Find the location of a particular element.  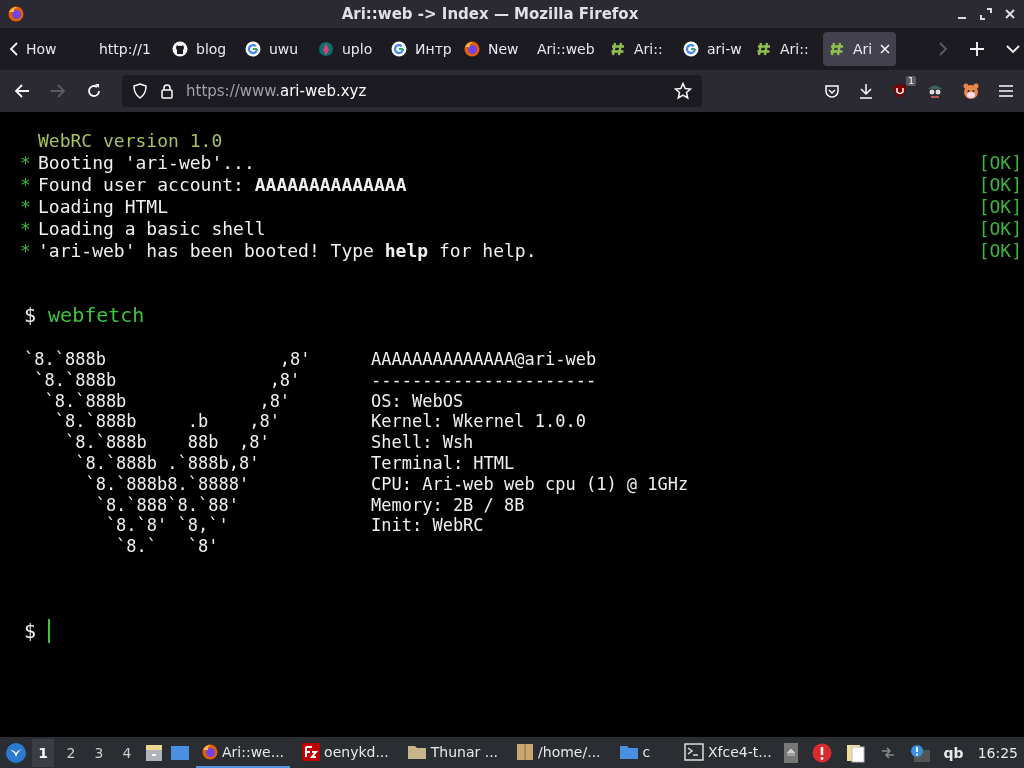

taskbar-button: c is located at coordinates (634, 752).